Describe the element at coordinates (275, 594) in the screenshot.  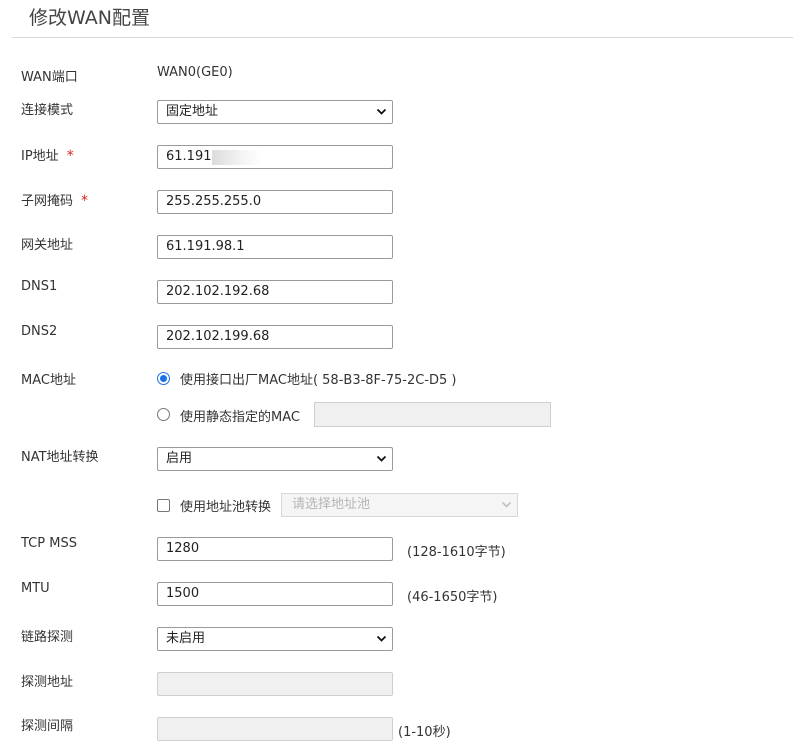
I see `mtu-input: 1500` at that location.